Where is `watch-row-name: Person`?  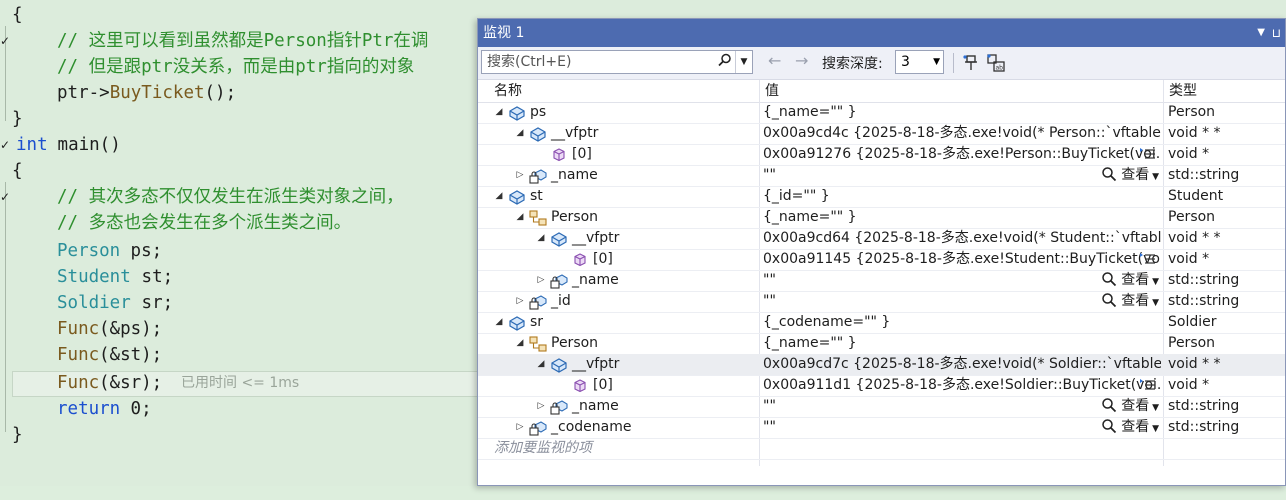
watch-row-name: Person is located at coordinates (575, 343).